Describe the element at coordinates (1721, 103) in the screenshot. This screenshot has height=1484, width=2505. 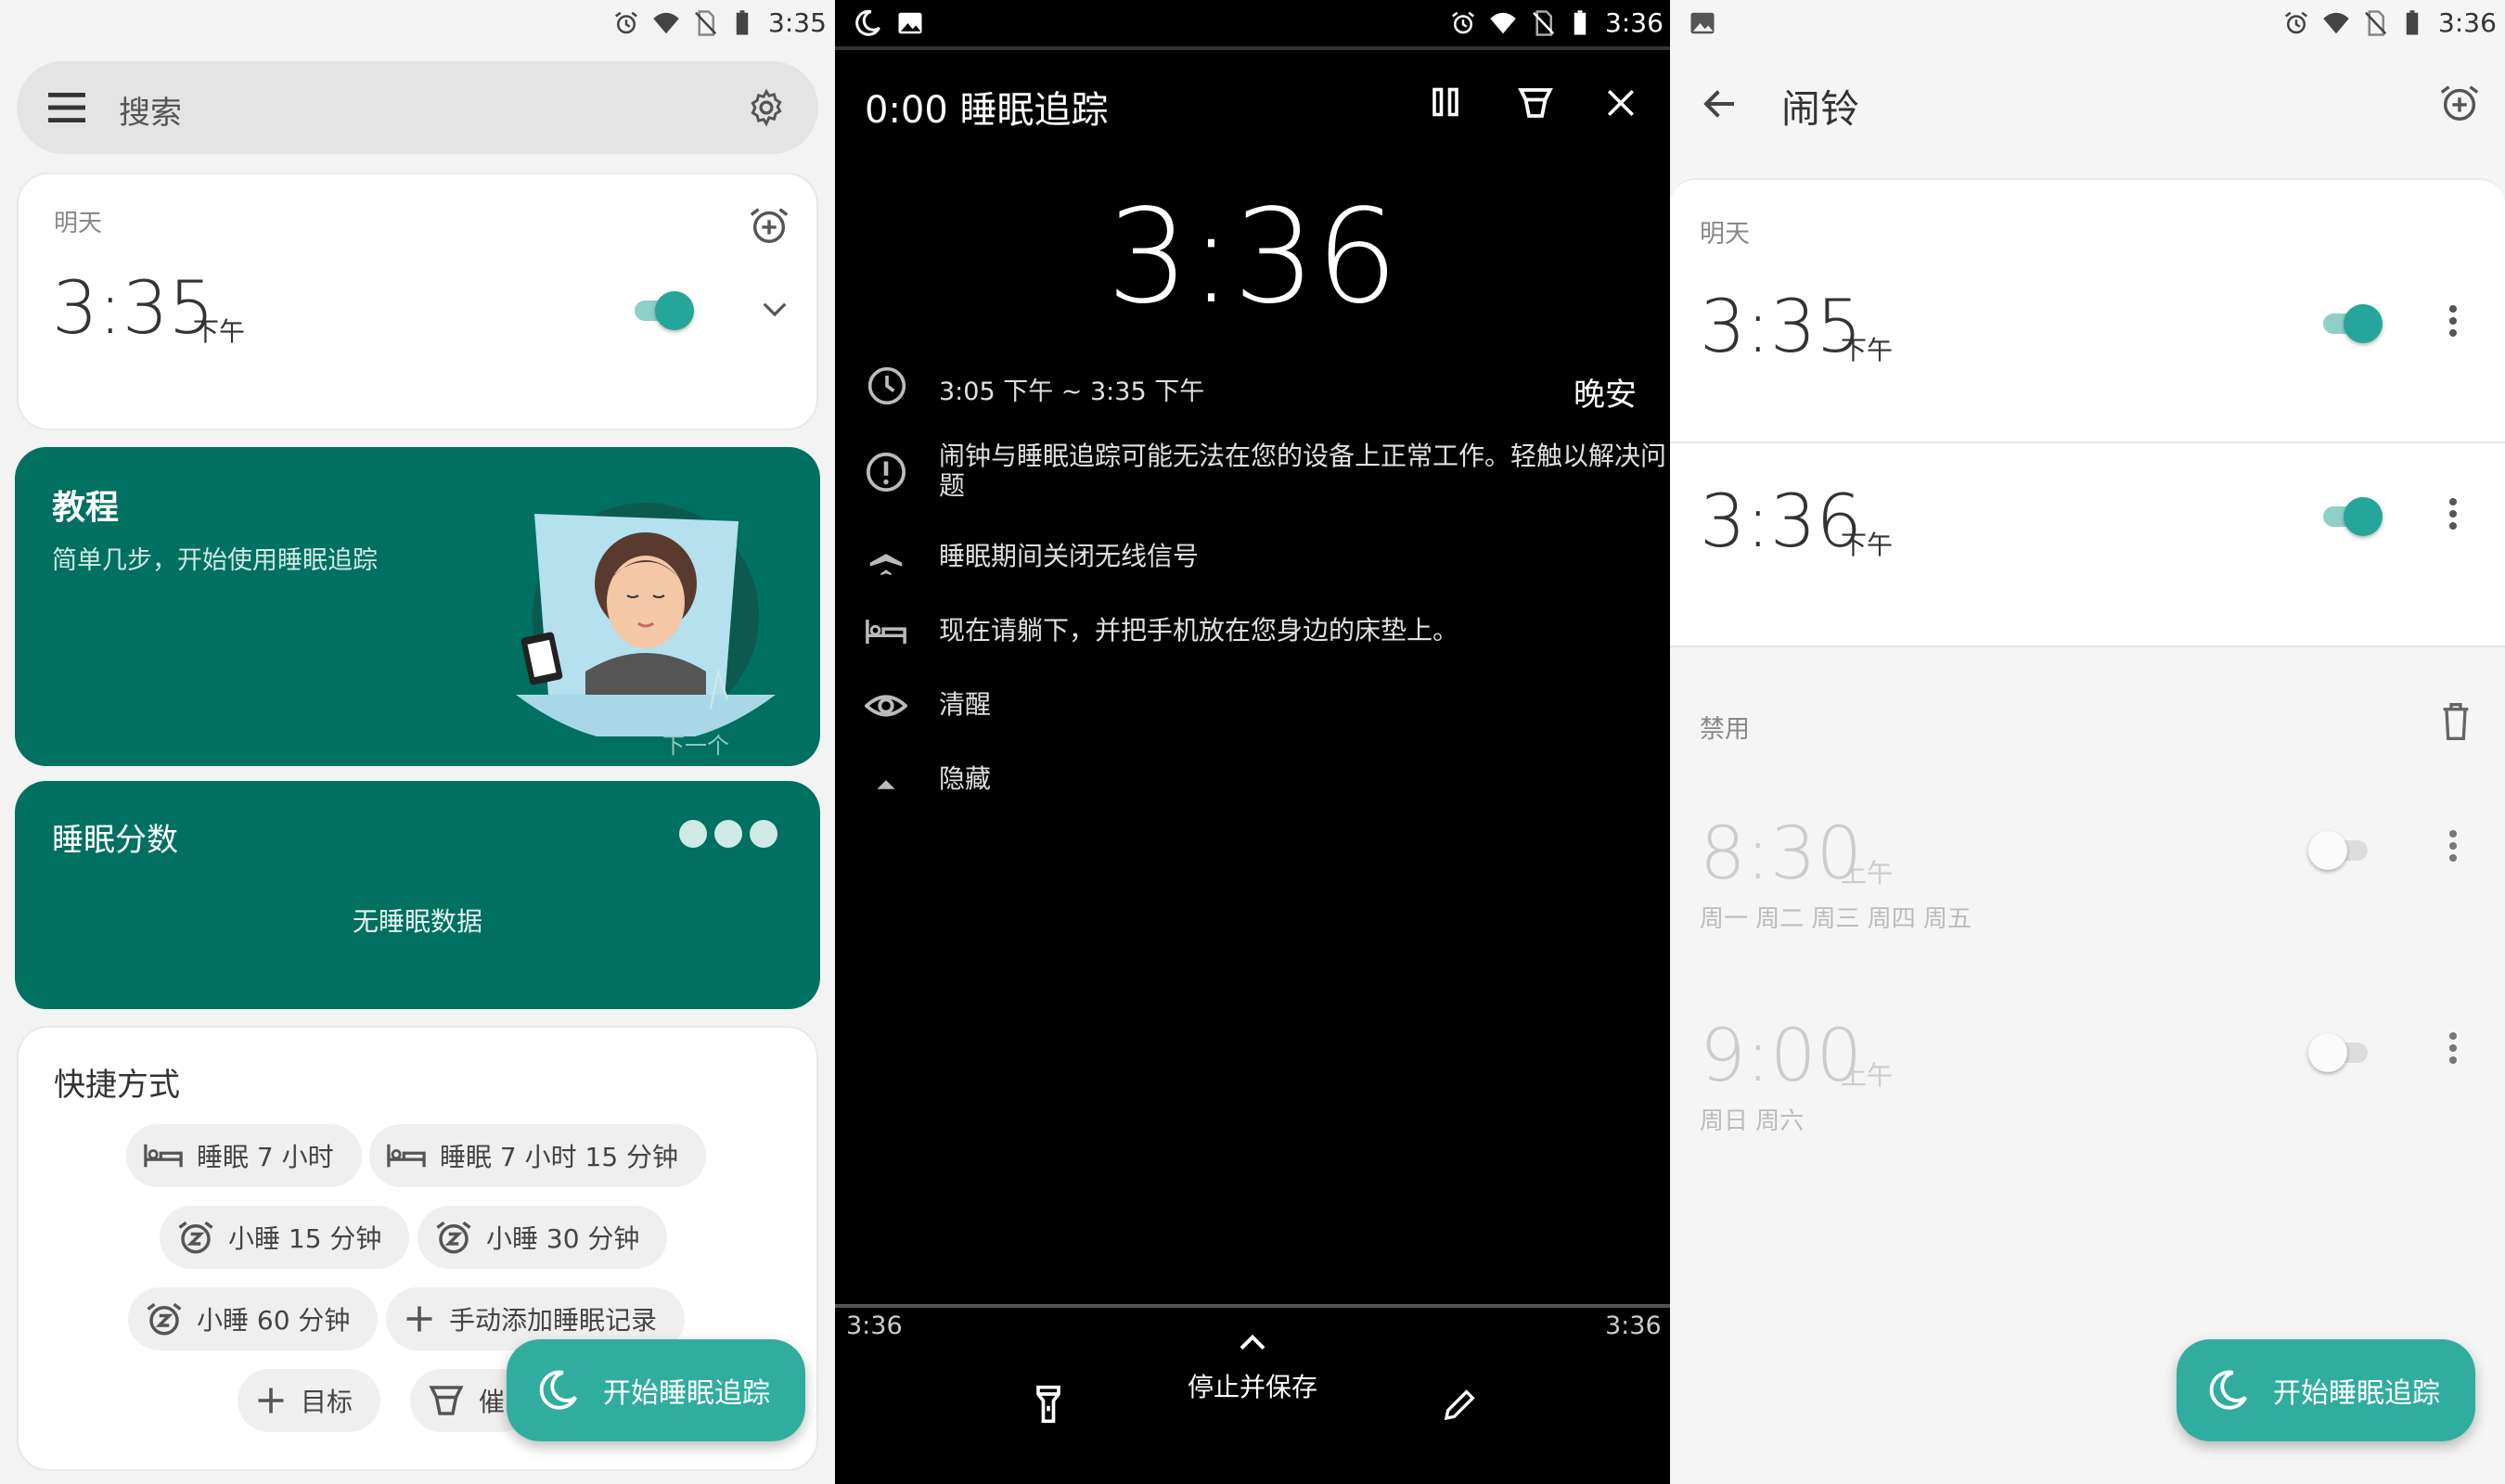
I see `back-arrow-icon` at that location.